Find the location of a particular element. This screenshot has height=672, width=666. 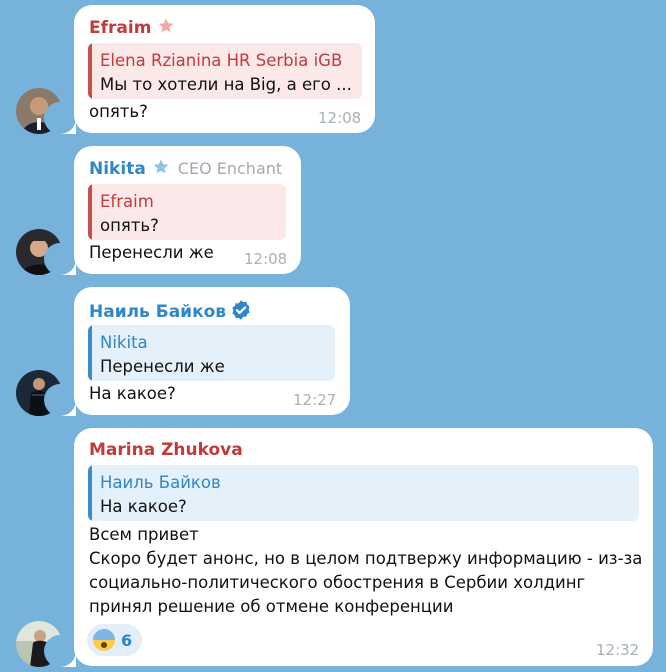

reply-sender: Наиль Байков is located at coordinates (160, 482).